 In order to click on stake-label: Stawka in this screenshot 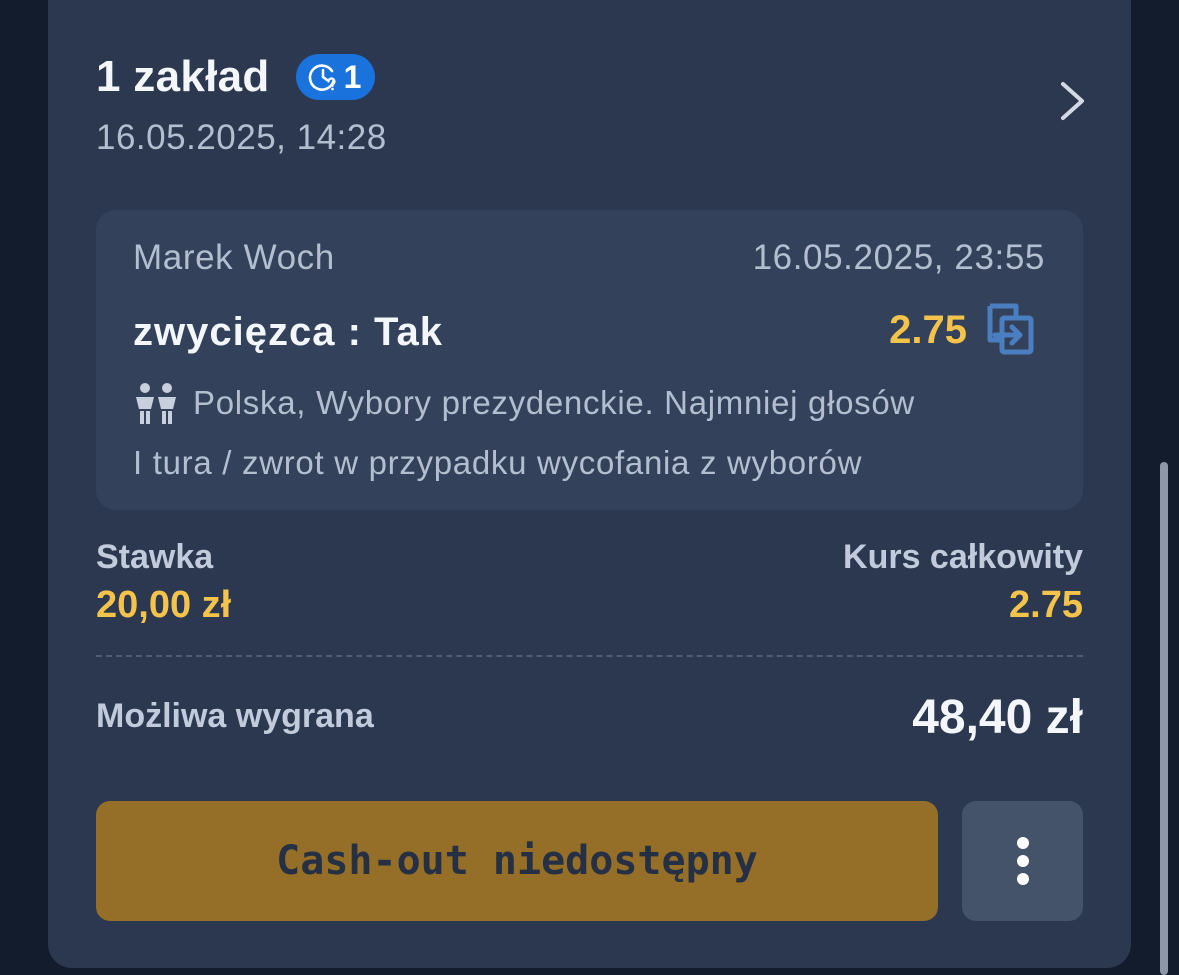, I will do `click(155, 557)`.